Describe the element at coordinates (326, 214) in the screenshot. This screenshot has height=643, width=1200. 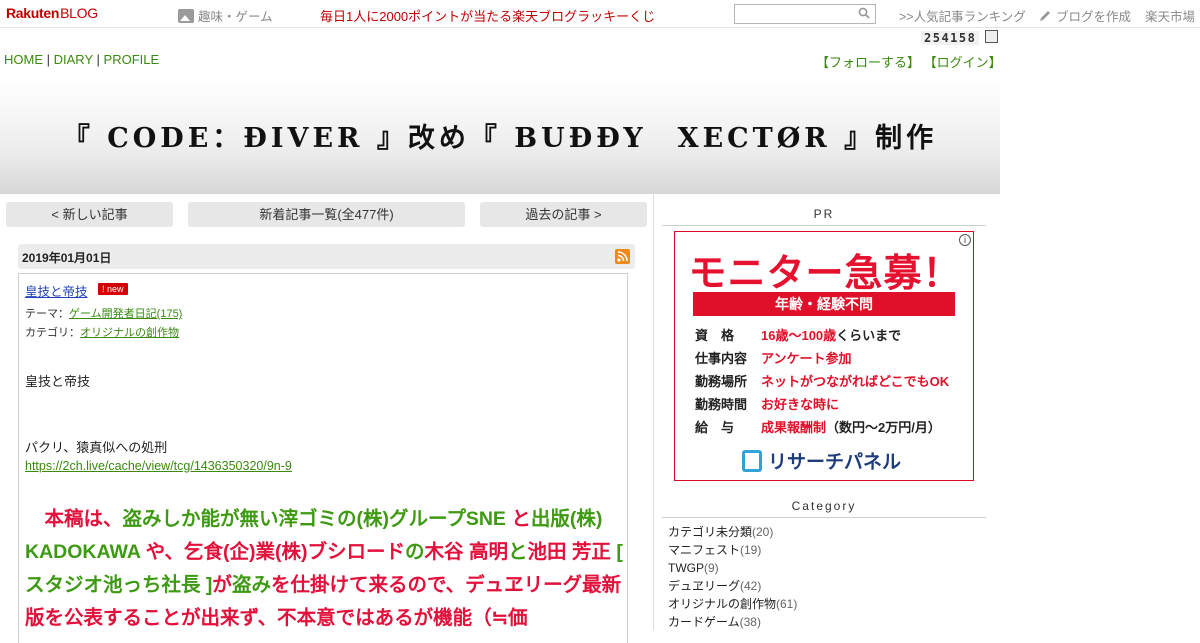
I see `post-list-button: 新着記事一覧(全477件)` at that location.